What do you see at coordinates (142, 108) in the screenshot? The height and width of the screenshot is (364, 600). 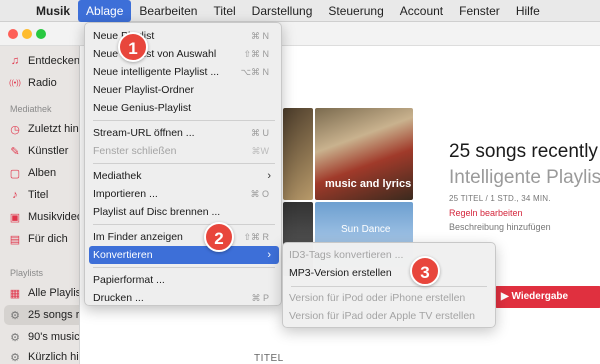 I see `menu-item-label: Neue Genius-Playlist` at bounding box center [142, 108].